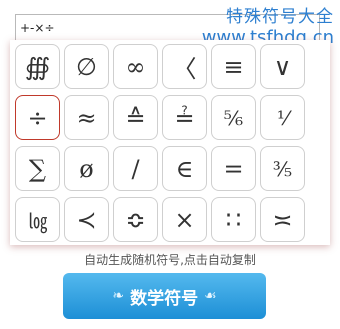 This screenshot has height=329, width=340. What do you see at coordinates (37, 117) in the screenshot?
I see `symbol-cell: ÷` at bounding box center [37, 117].